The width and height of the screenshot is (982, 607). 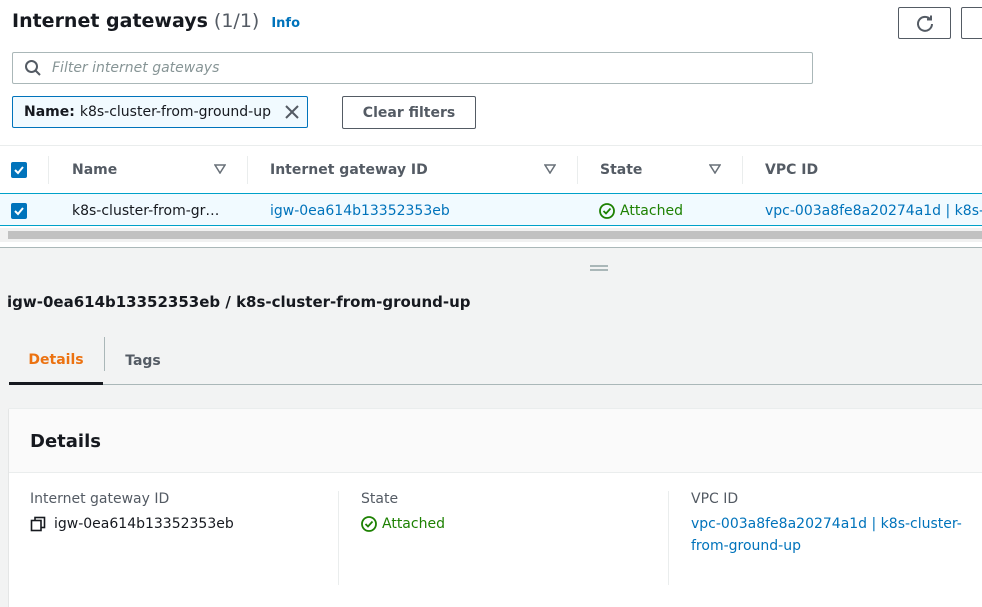 I want to click on row-checkbox, so click(x=19, y=210).